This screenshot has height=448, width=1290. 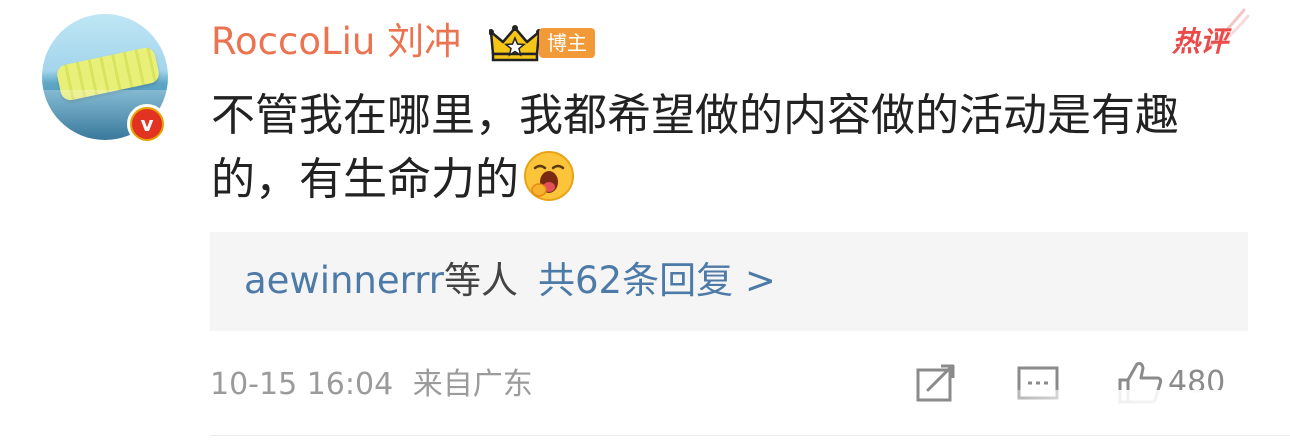 What do you see at coordinates (480, 280) in the screenshot?
I see `reply-others-label: 等人` at bounding box center [480, 280].